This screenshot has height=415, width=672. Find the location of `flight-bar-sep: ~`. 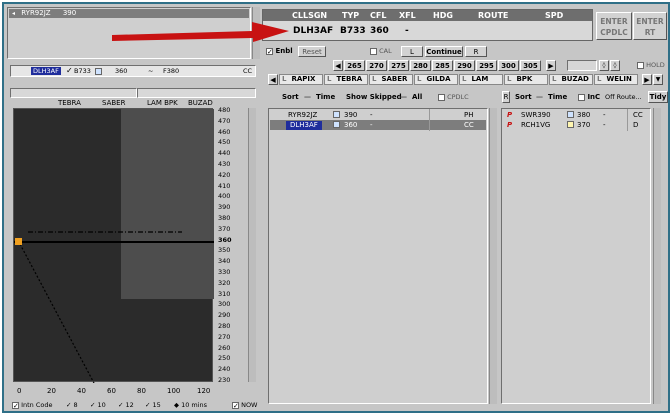

flight-bar-sep: ~ is located at coordinates (151, 71).